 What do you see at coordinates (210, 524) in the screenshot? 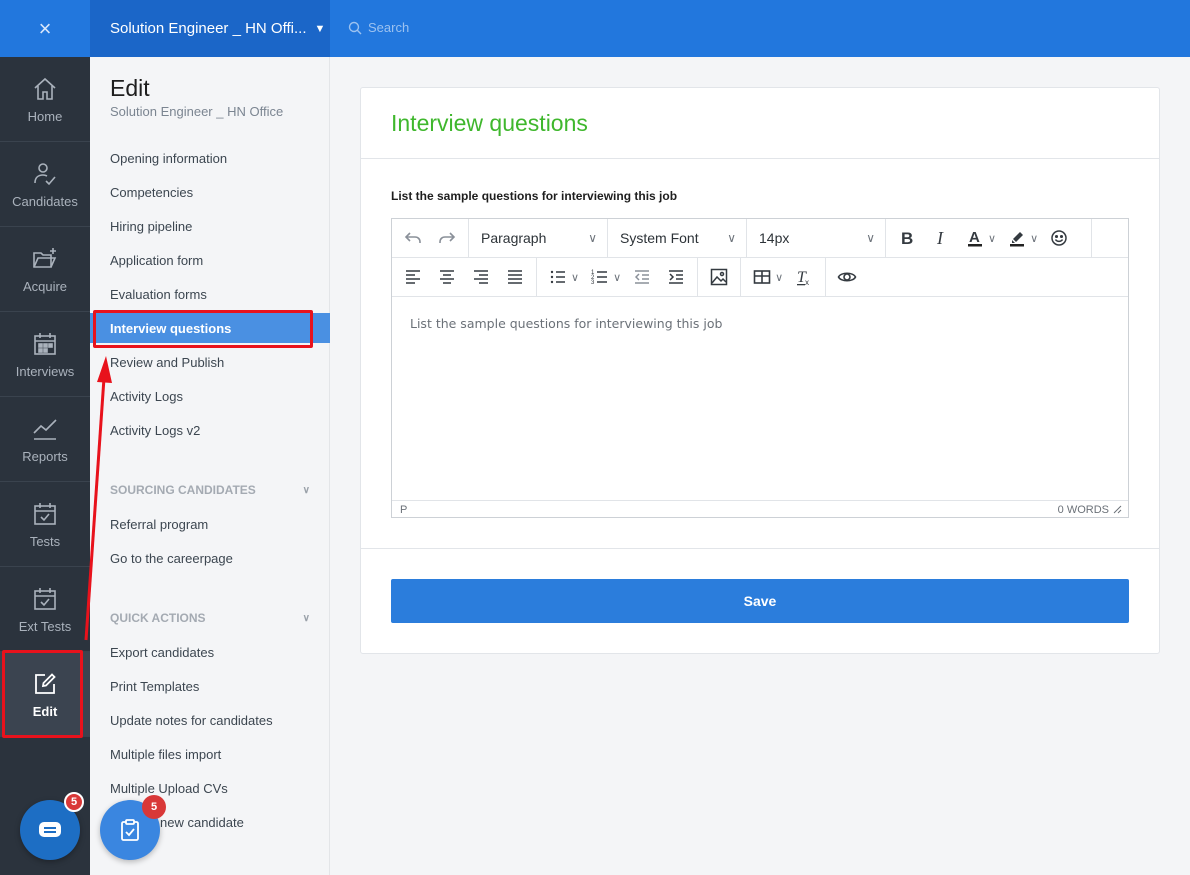
I see `sidebar-link-referral-program: Referral program` at bounding box center [210, 524].